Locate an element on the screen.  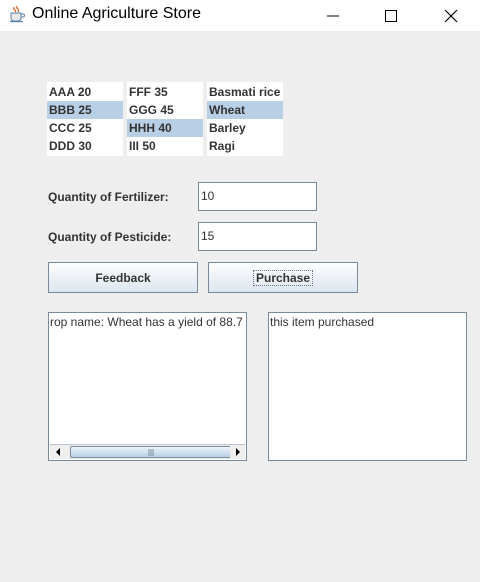
fertilizer-quantity-field: 10 is located at coordinates (257, 196).